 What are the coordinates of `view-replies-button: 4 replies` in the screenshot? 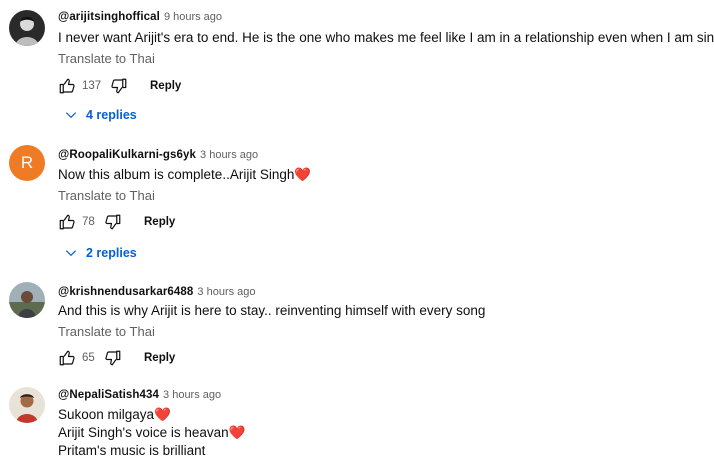 It's located at (100, 115).